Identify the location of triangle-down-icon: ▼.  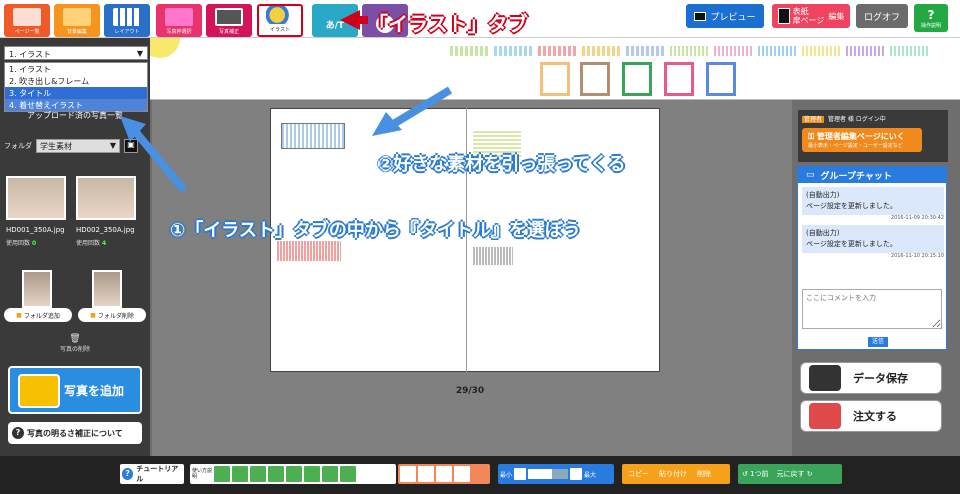
(139, 53).